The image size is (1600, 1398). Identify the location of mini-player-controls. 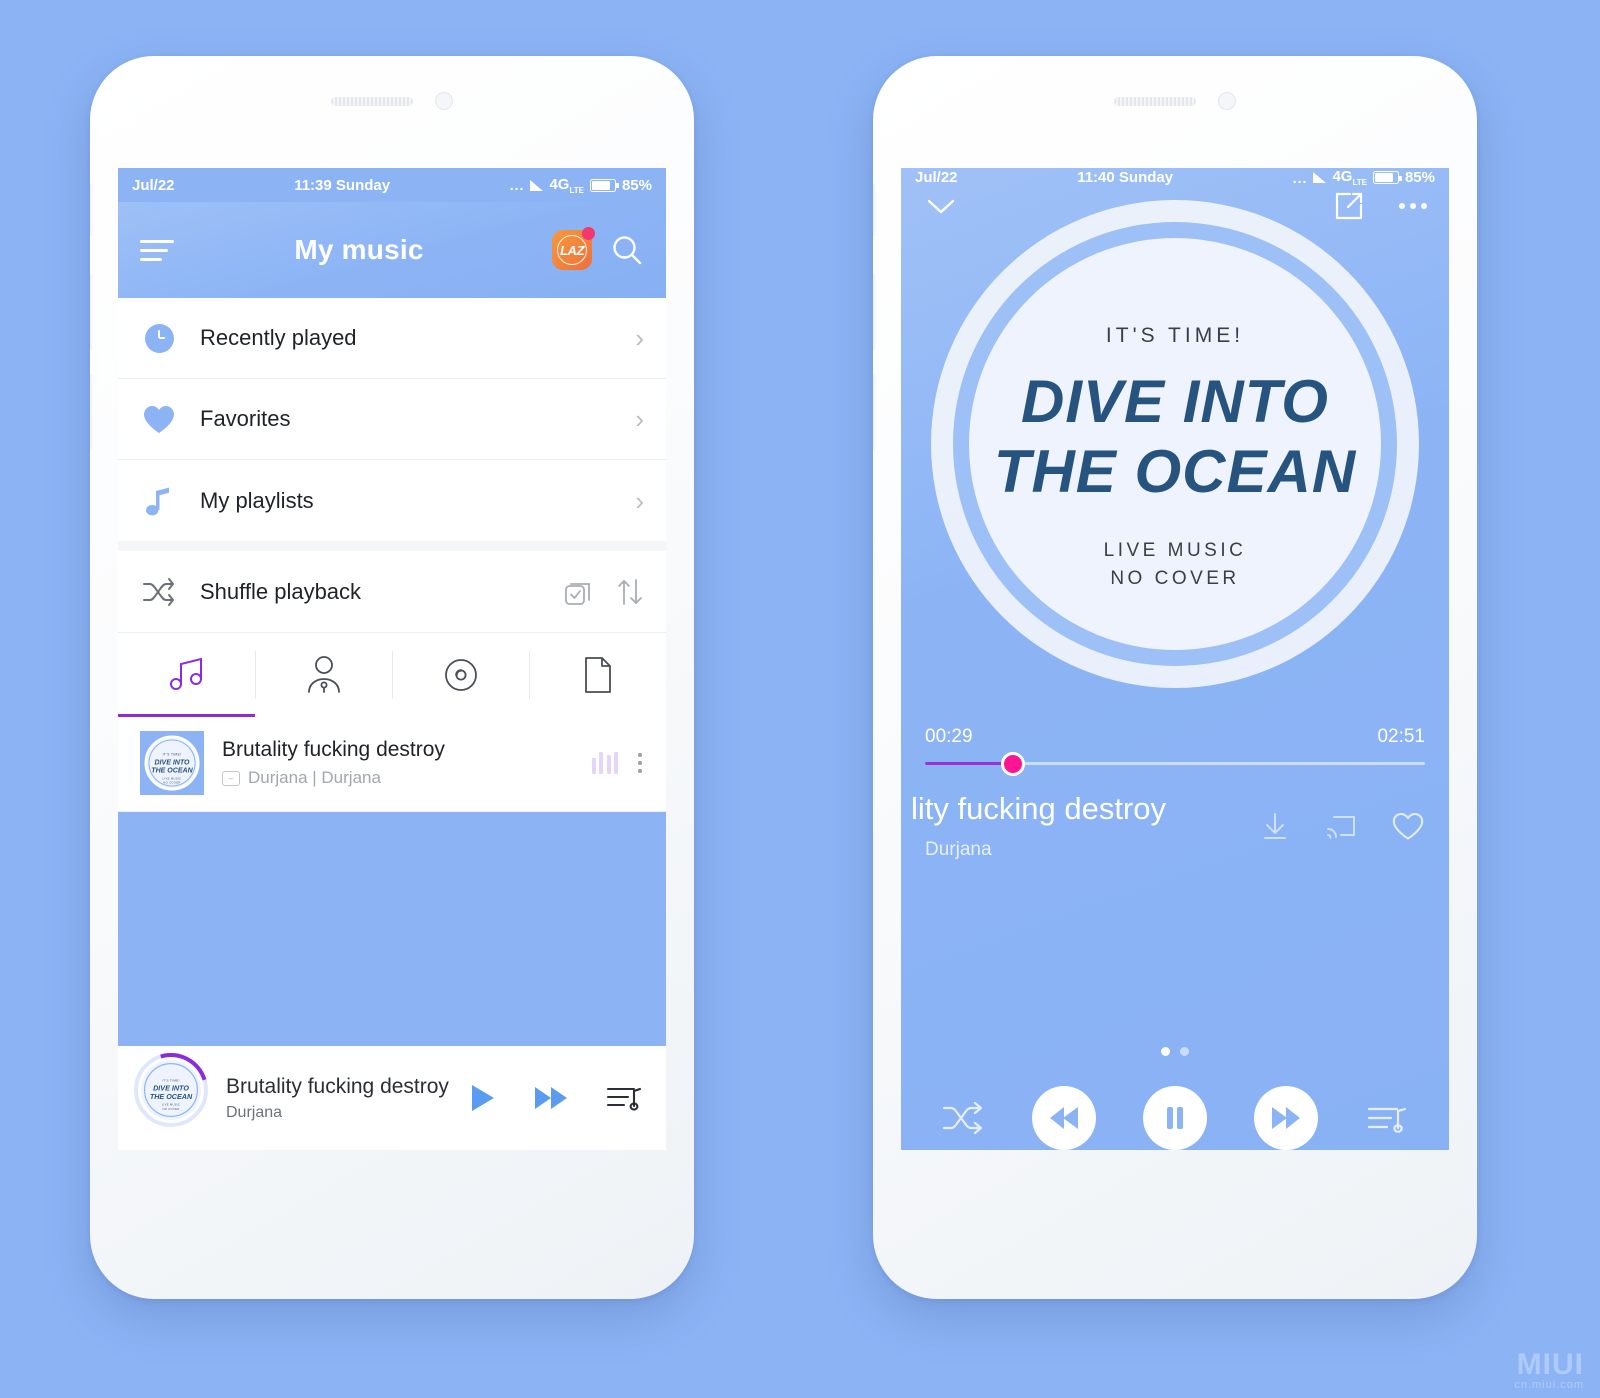
(558, 1098).